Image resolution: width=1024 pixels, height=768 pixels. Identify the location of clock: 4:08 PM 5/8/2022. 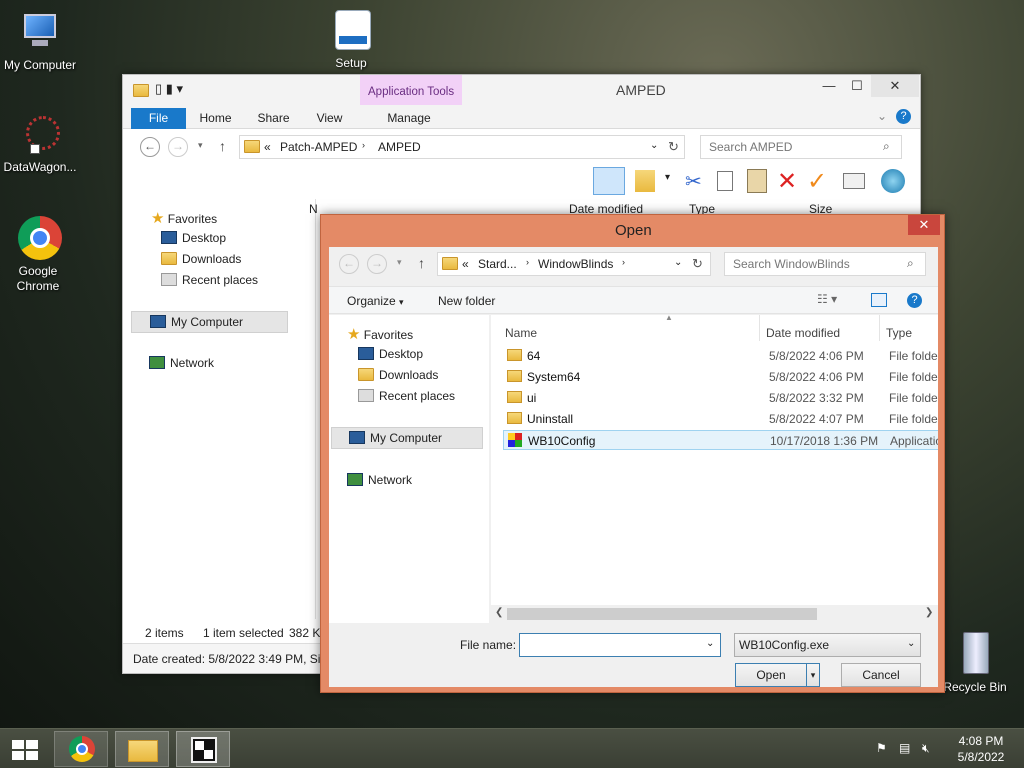
(981, 749).